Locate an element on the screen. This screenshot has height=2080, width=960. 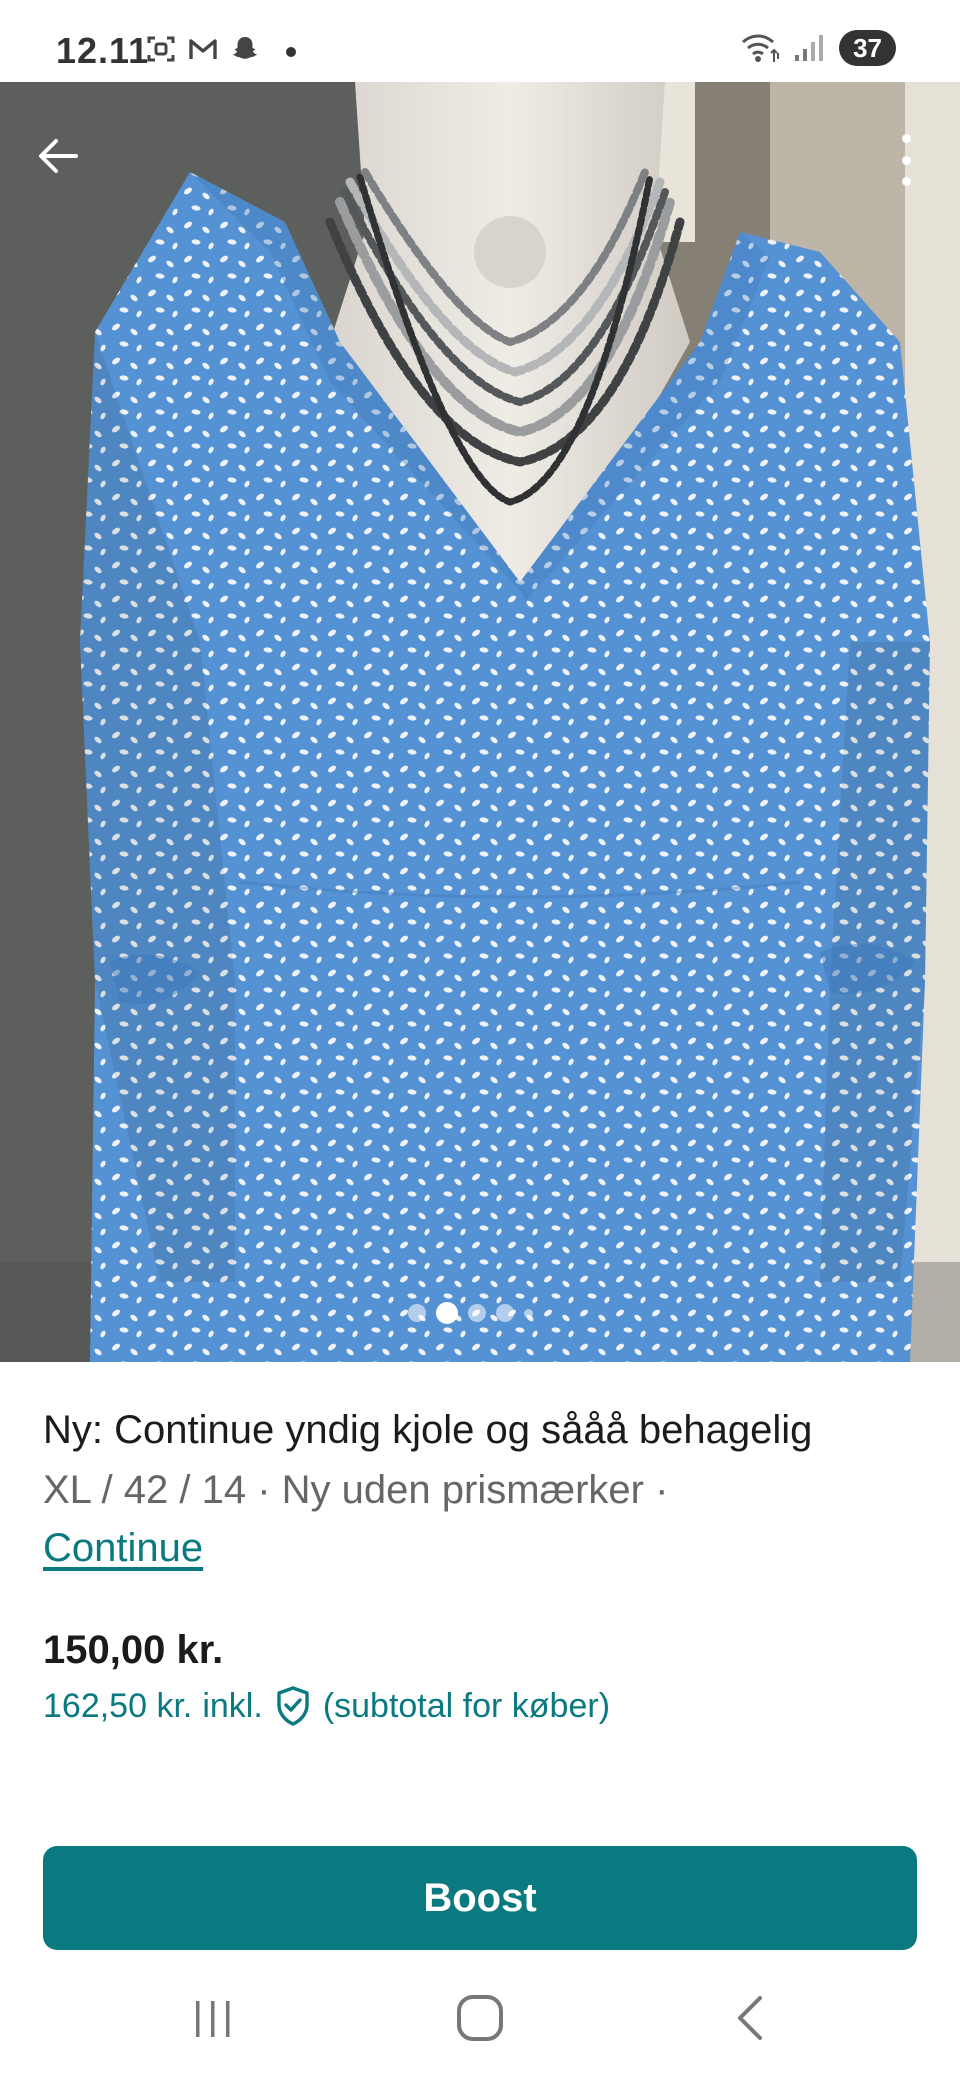
chevron-left-icon is located at coordinates (750, 2018).